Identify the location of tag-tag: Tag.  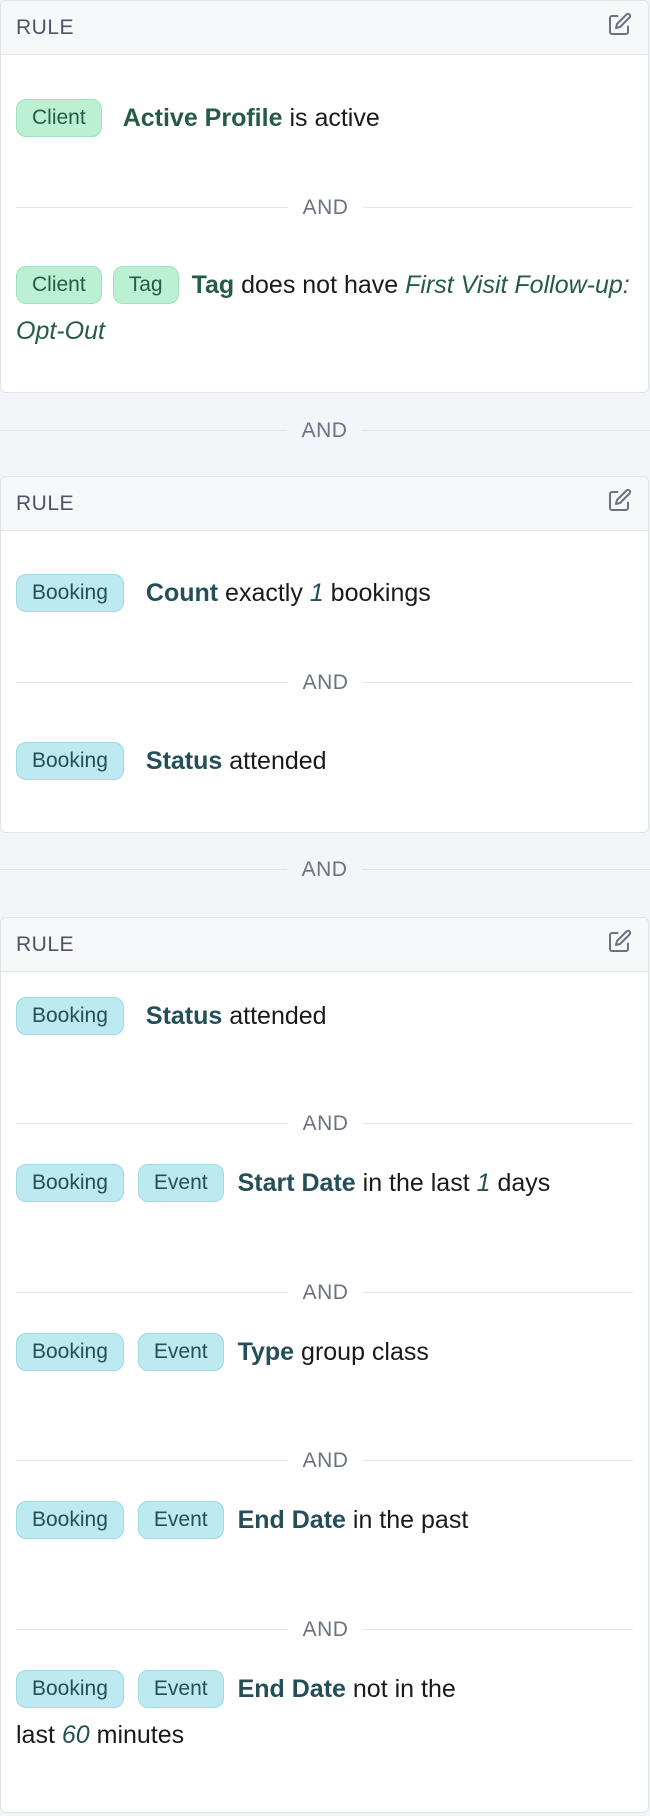
(145, 285).